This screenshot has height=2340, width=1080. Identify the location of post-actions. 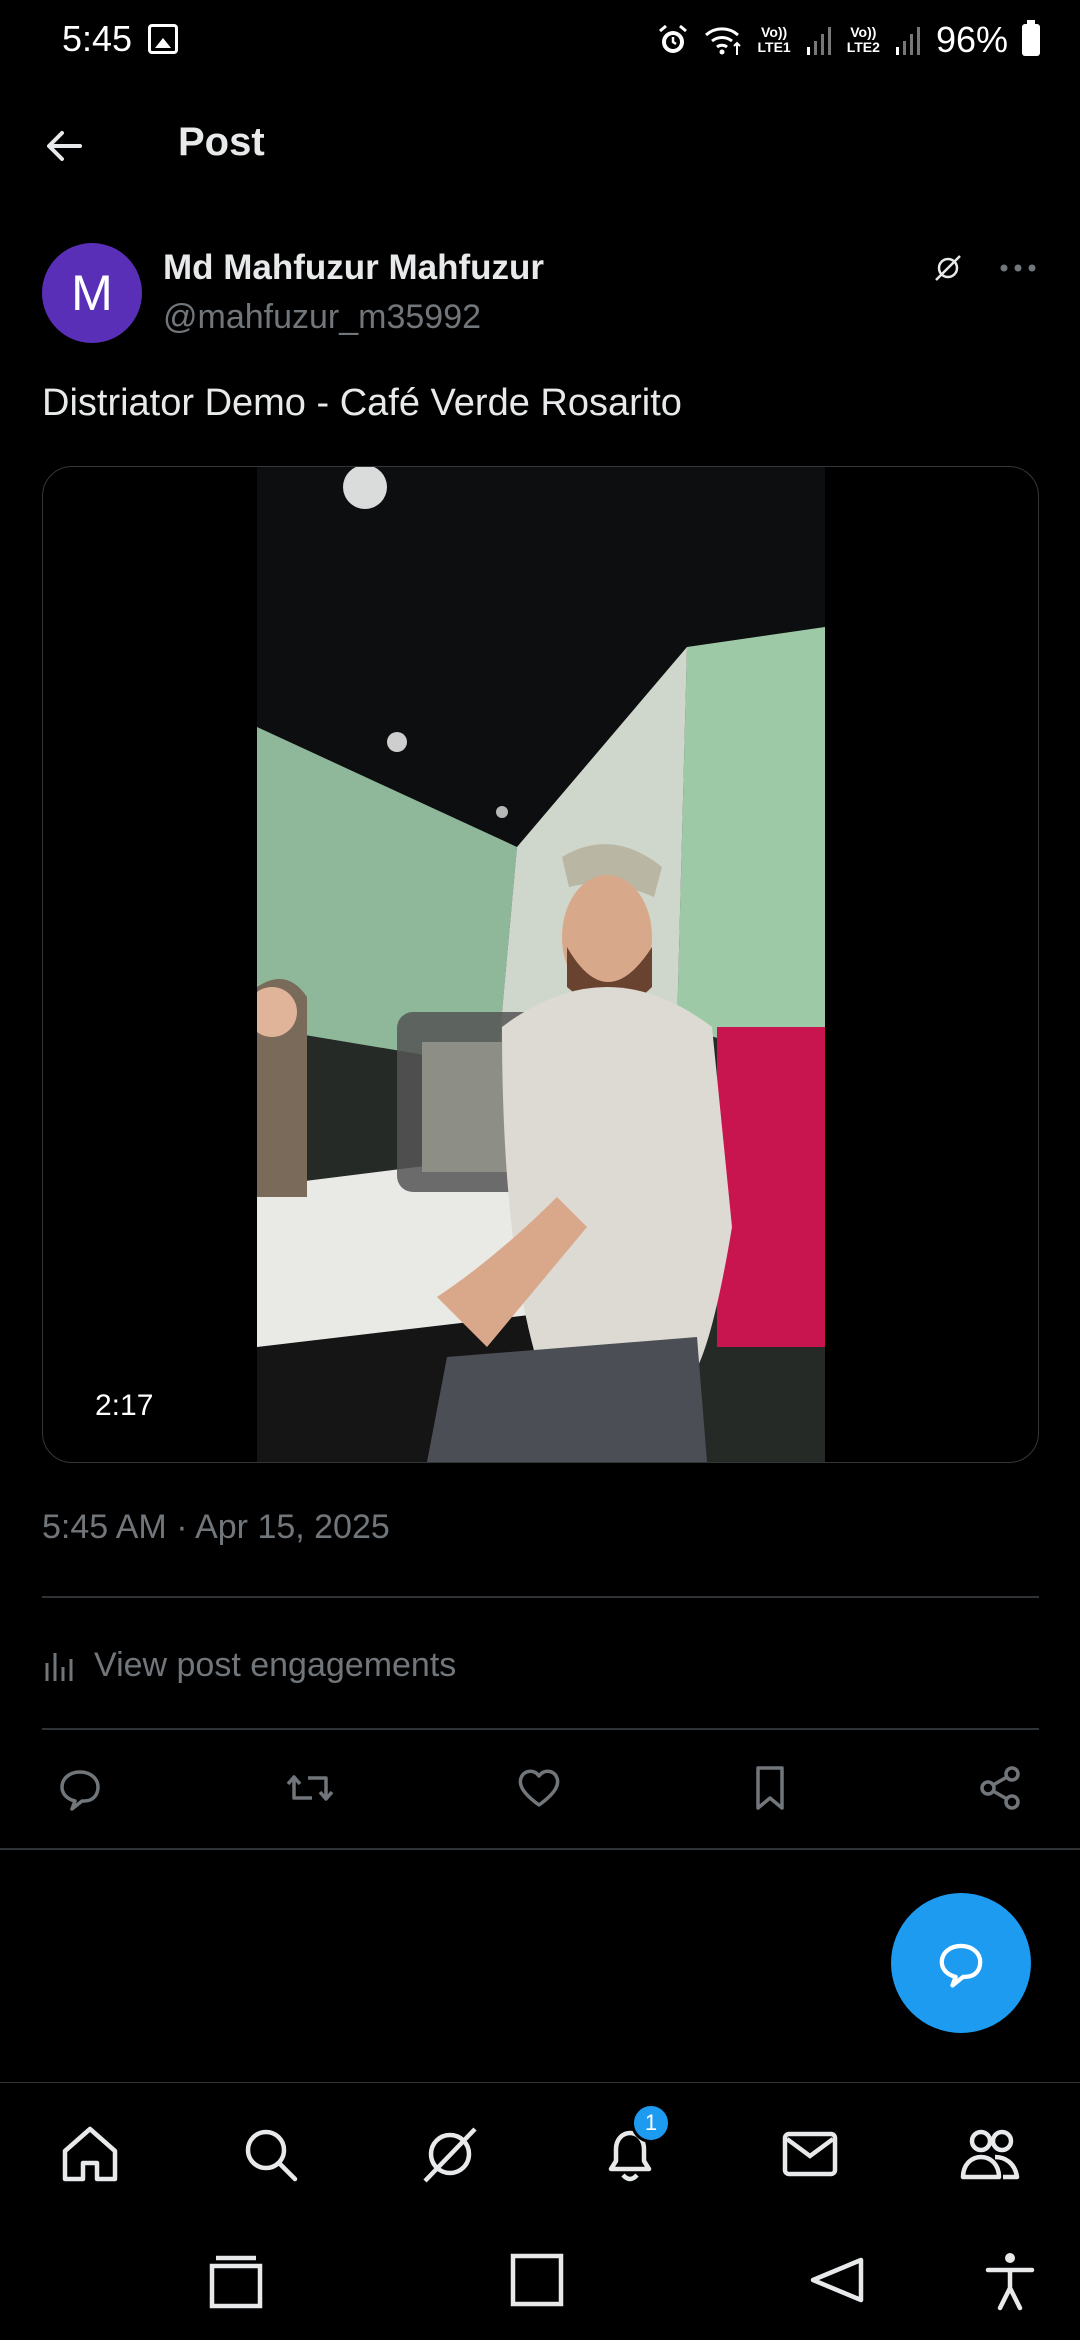
(540, 1790).